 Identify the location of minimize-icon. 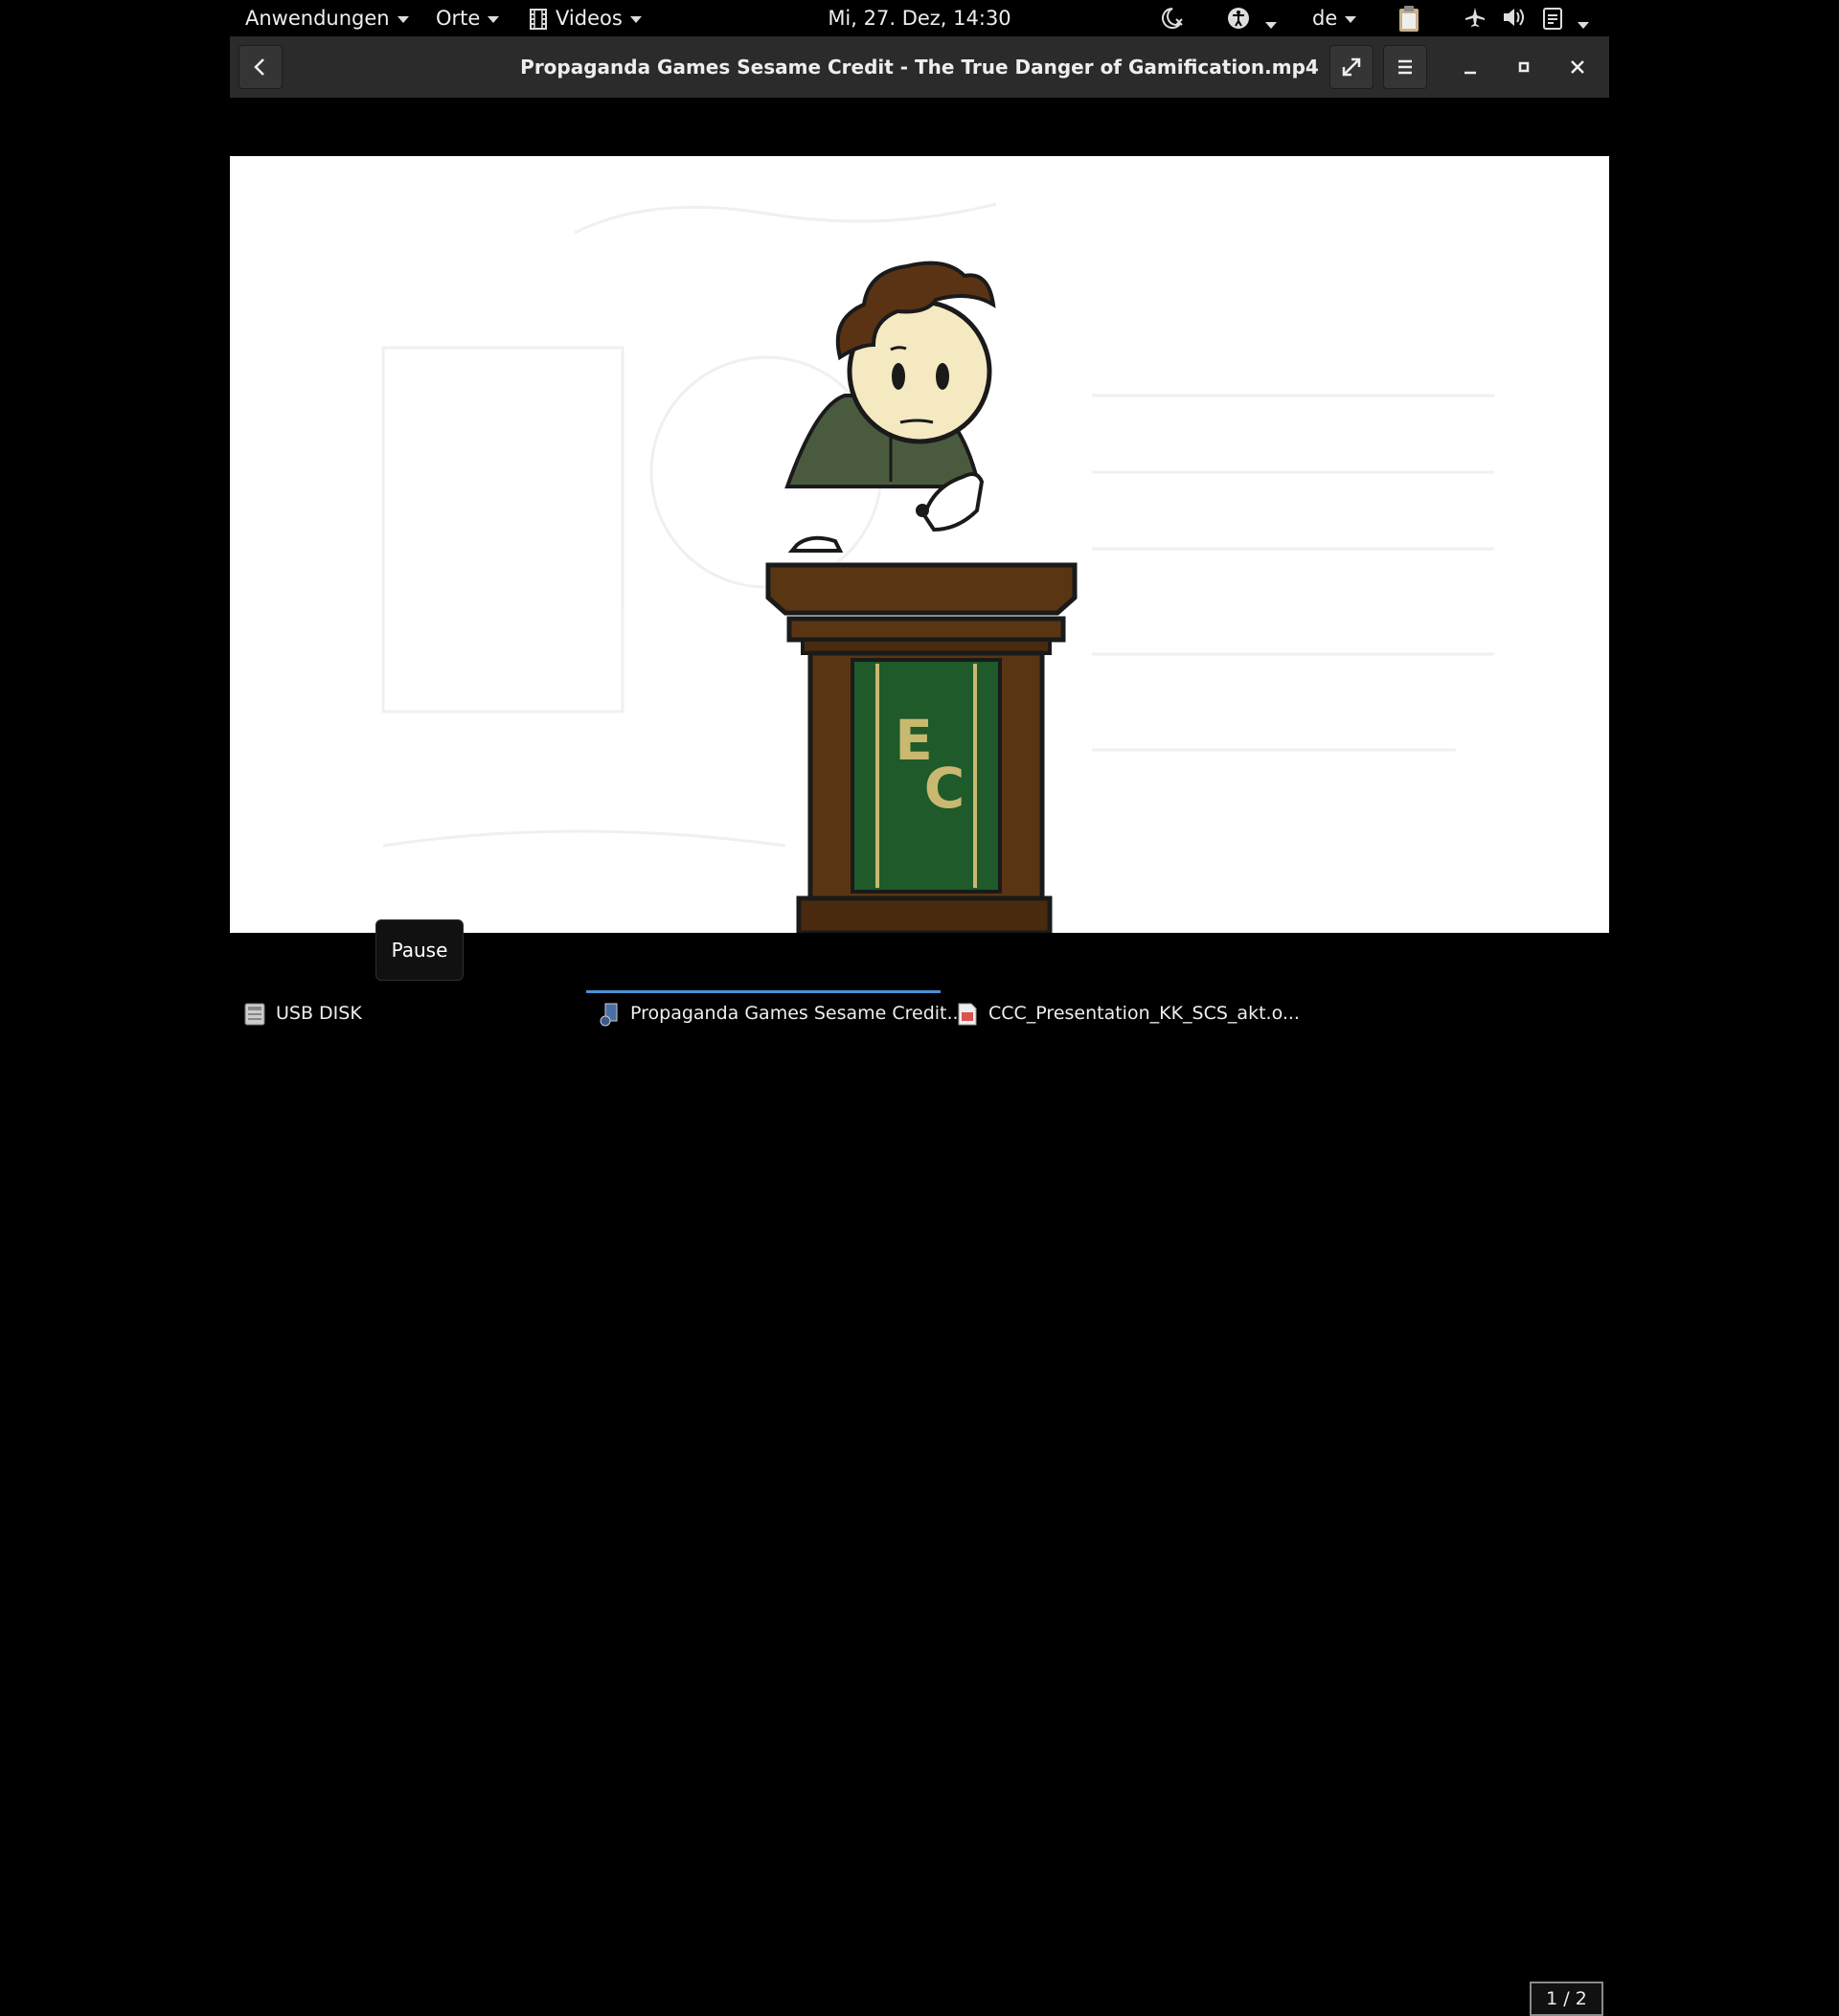
(1470, 73).